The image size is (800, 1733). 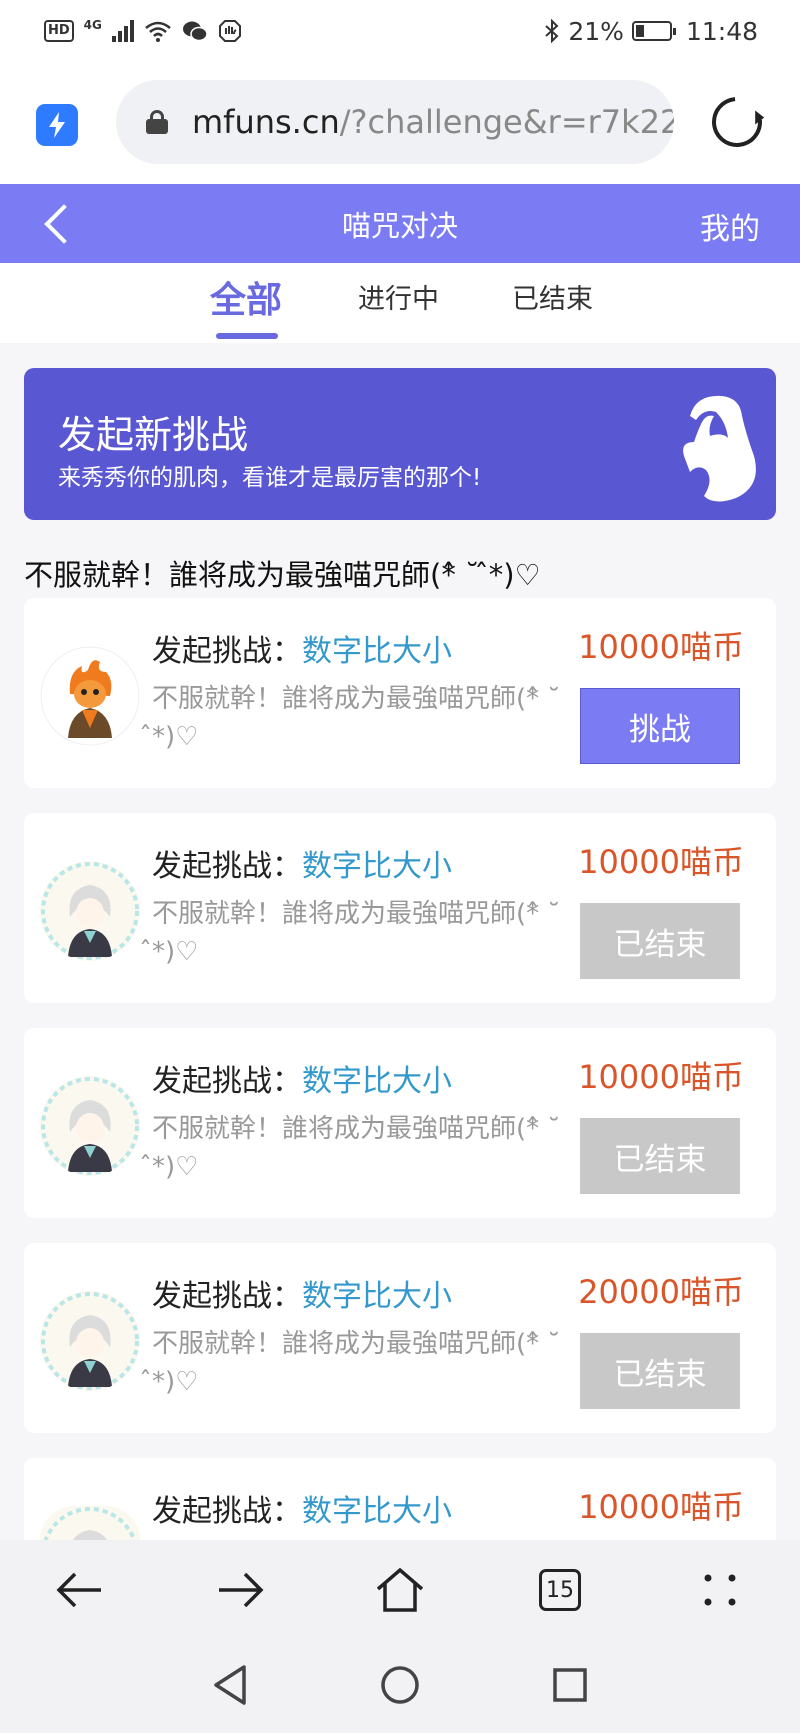 I want to click on system-back-icon, so click(x=230, y=1685).